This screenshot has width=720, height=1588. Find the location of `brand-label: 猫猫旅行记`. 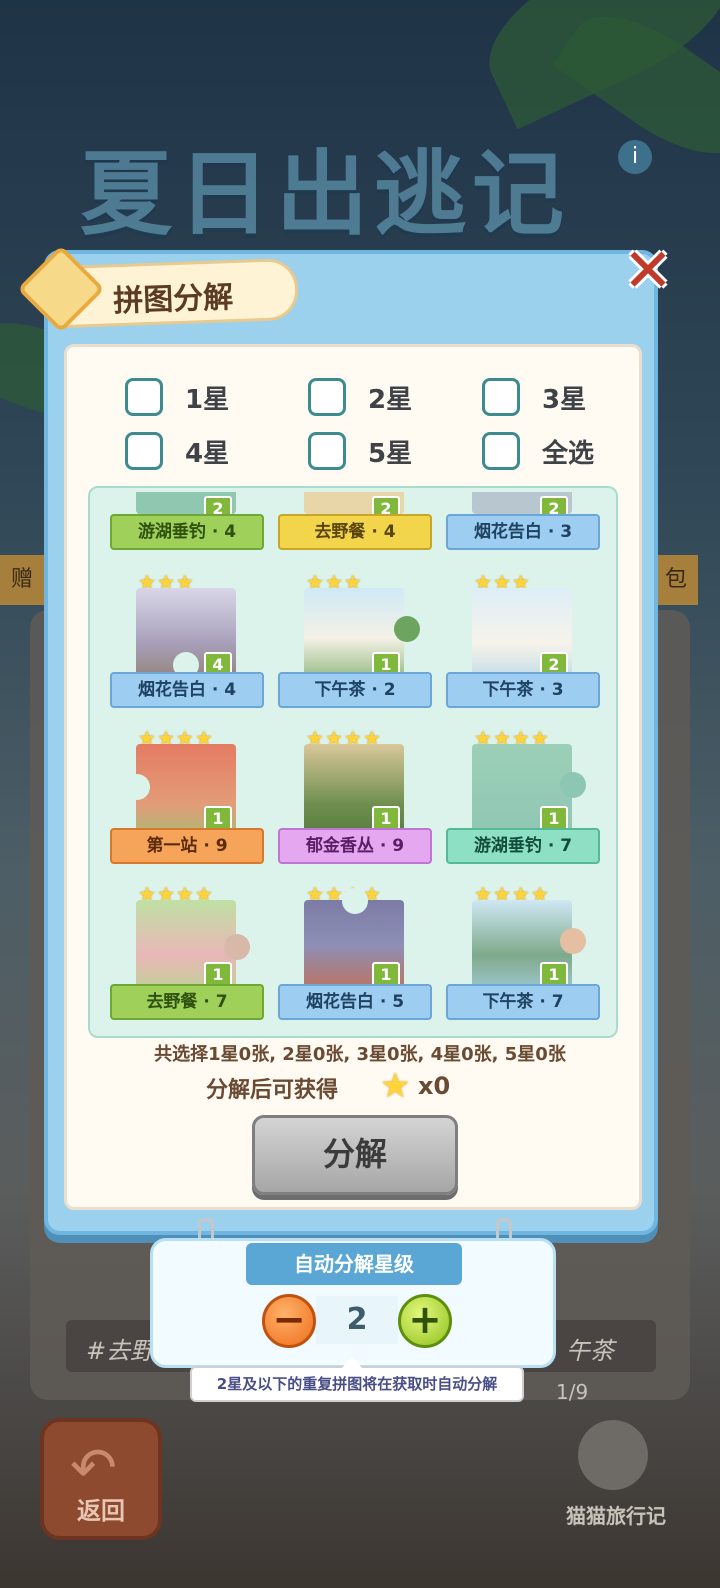

brand-label: 猫猫旅行记 is located at coordinates (616, 1516).